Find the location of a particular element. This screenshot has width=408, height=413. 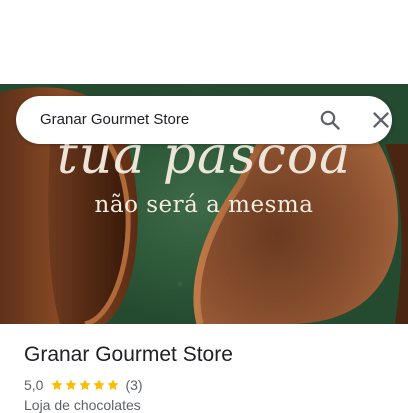

rating-row: 5,0 (3) is located at coordinates (83, 385).